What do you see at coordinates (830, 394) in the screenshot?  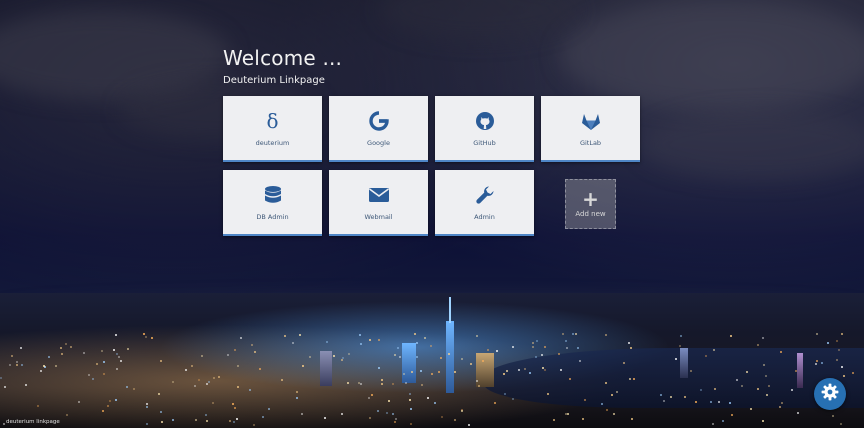 I see `settings-button` at bounding box center [830, 394].